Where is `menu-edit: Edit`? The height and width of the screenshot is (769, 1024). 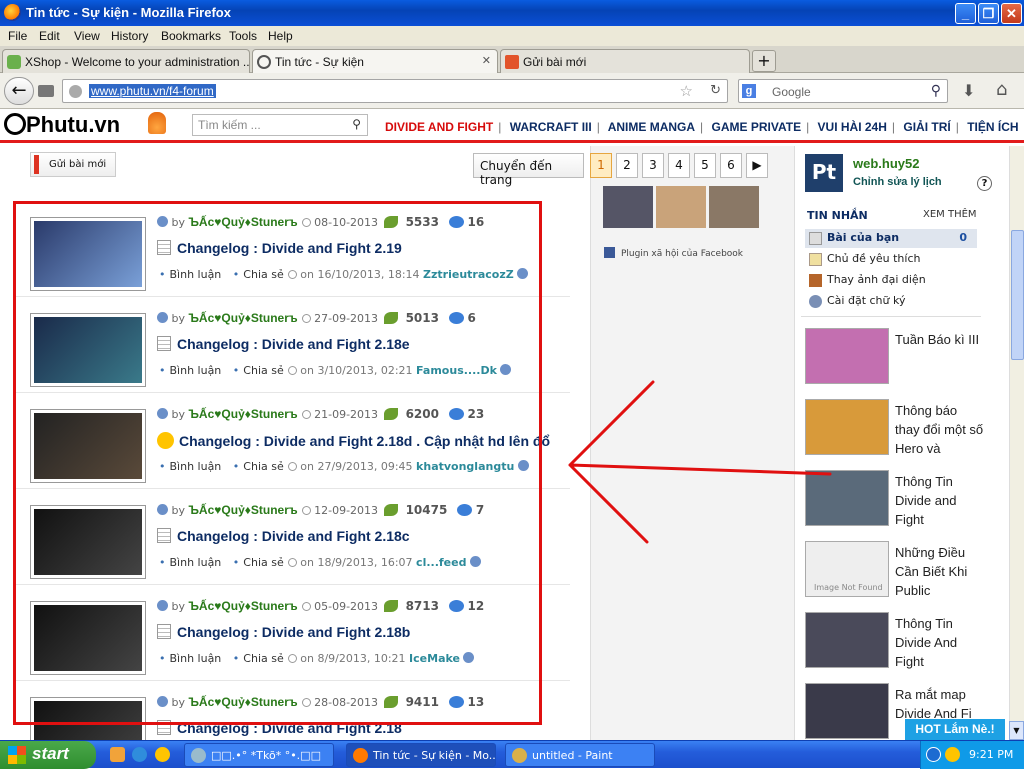
menu-edit: Edit is located at coordinates (49, 36).